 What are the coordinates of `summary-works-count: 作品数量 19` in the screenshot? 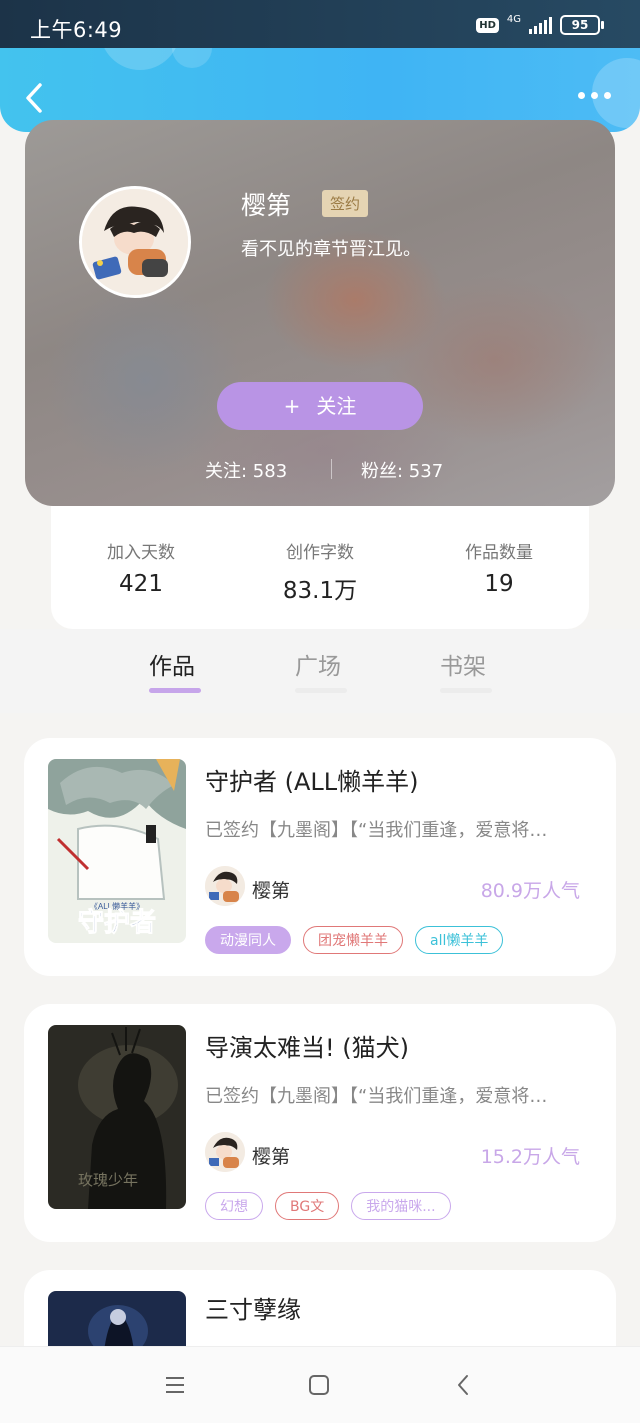 It's located at (499, 567).